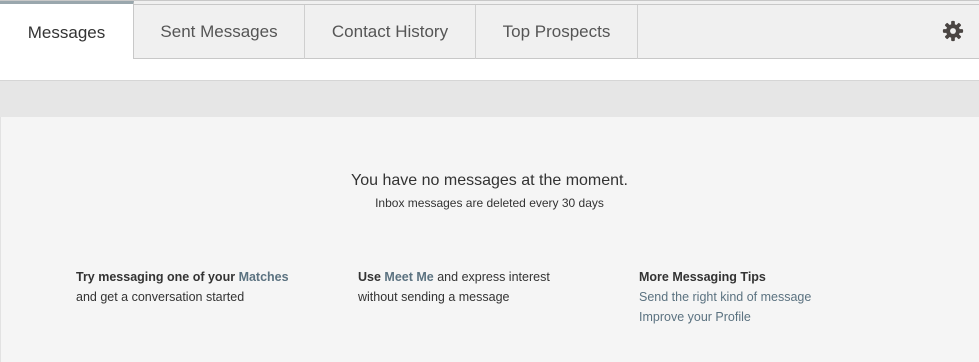  Describe the element at coordinates (156, 277) in the screenshot. I see `tip-matches-prefix: Try messaging one of your` at that location.